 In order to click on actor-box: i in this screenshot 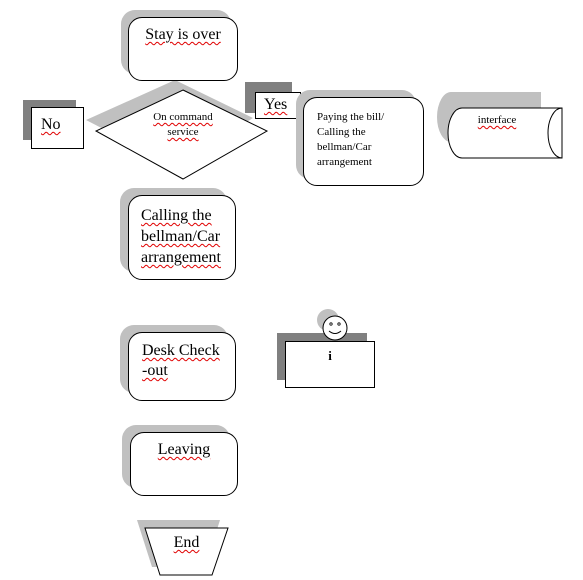, I will do `click(330, 364)`.